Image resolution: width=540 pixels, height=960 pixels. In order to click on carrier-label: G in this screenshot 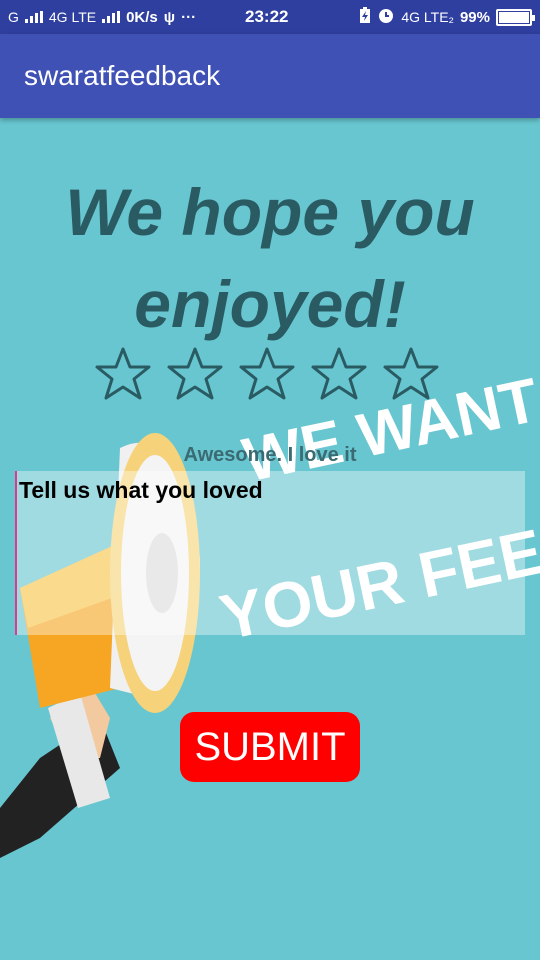, I will do `click(13, 17)`.